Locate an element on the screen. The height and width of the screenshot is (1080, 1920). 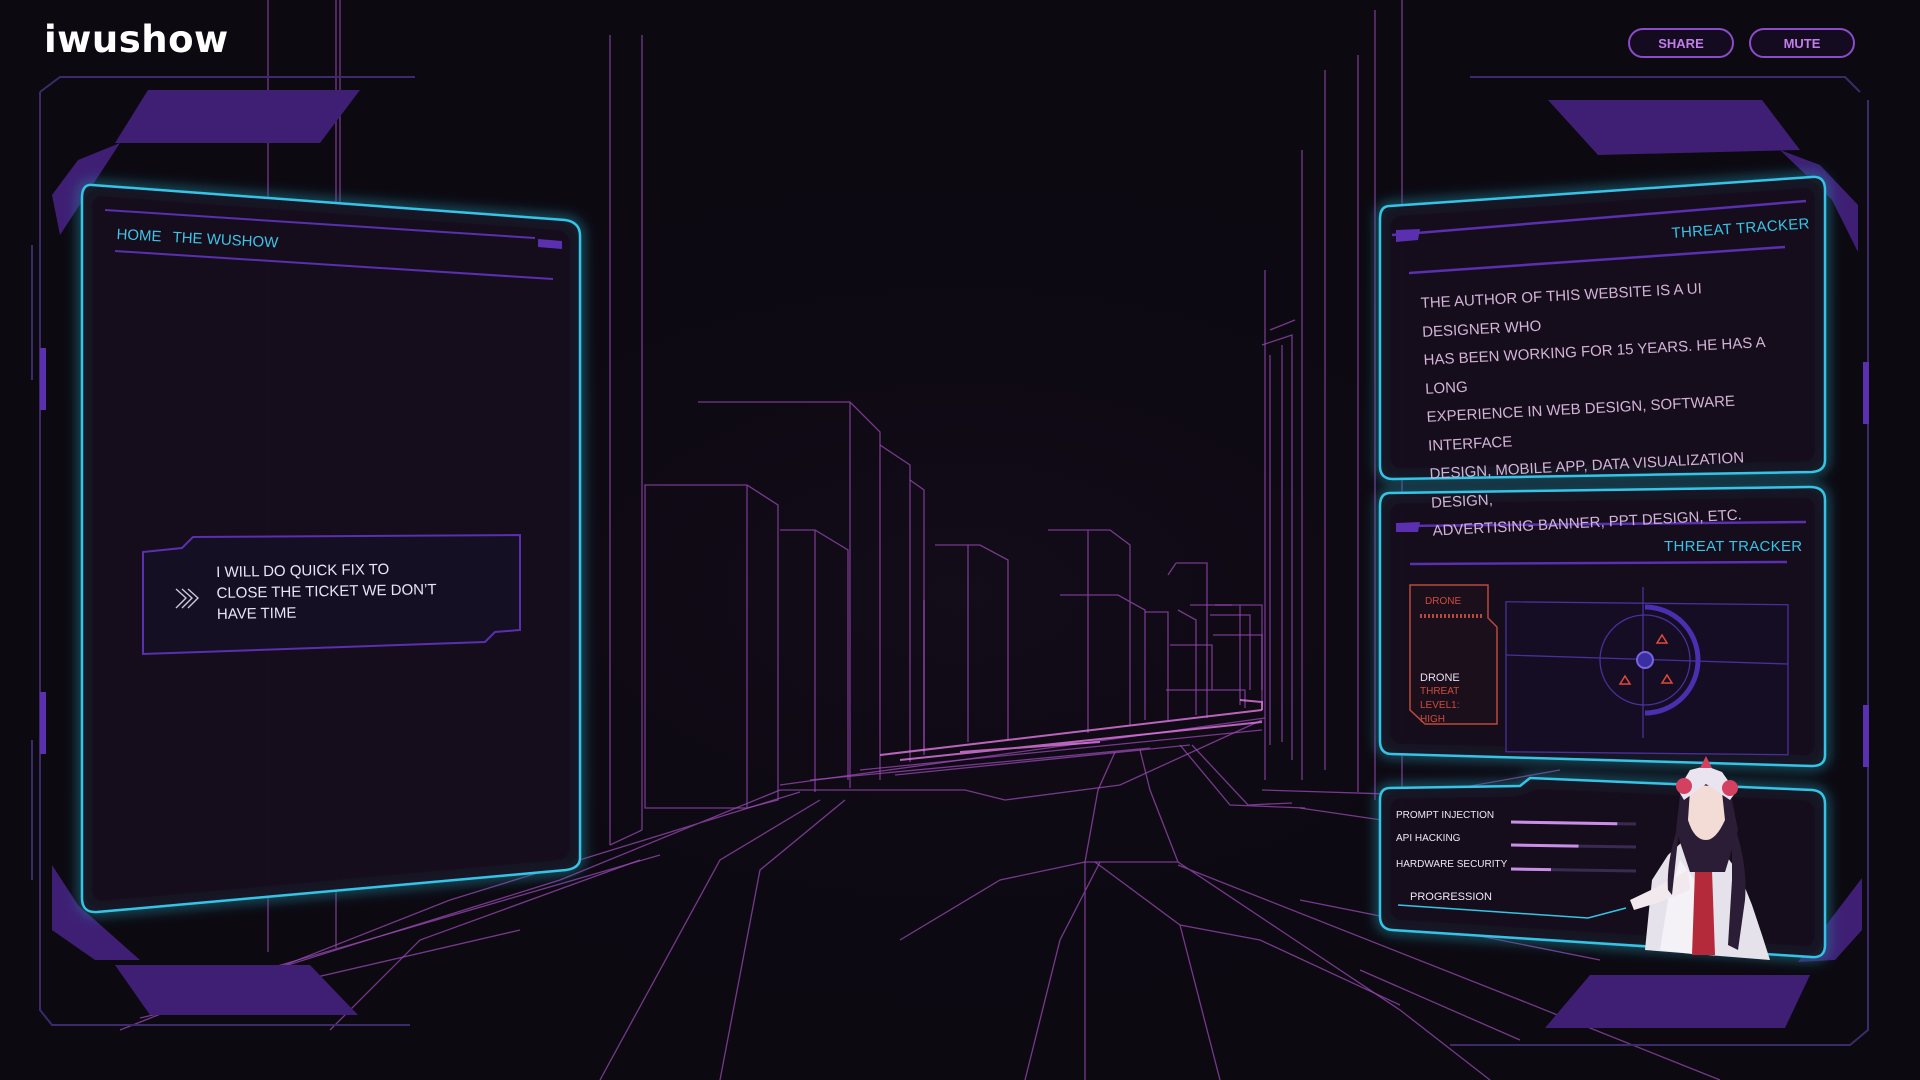
site-logo: iwushow is located at coordinates (136, 39).